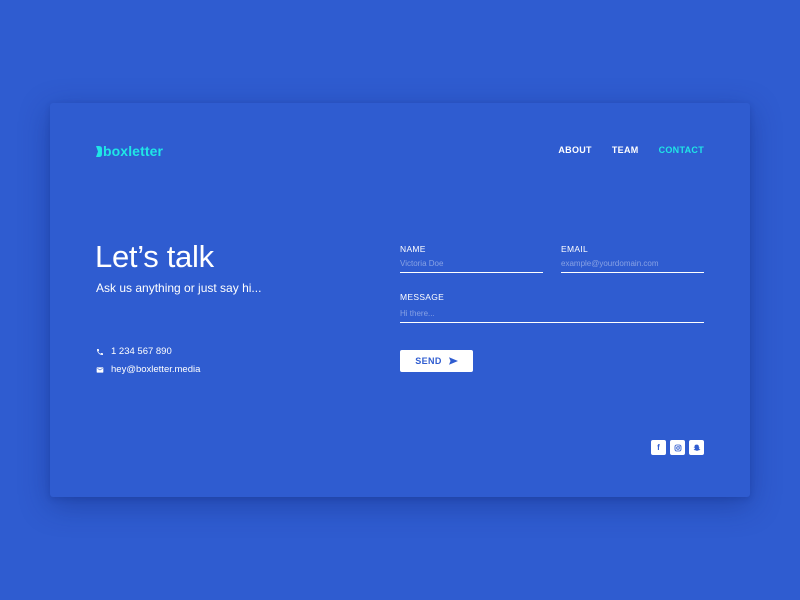  I want to click on name-field, so click(471, 266).